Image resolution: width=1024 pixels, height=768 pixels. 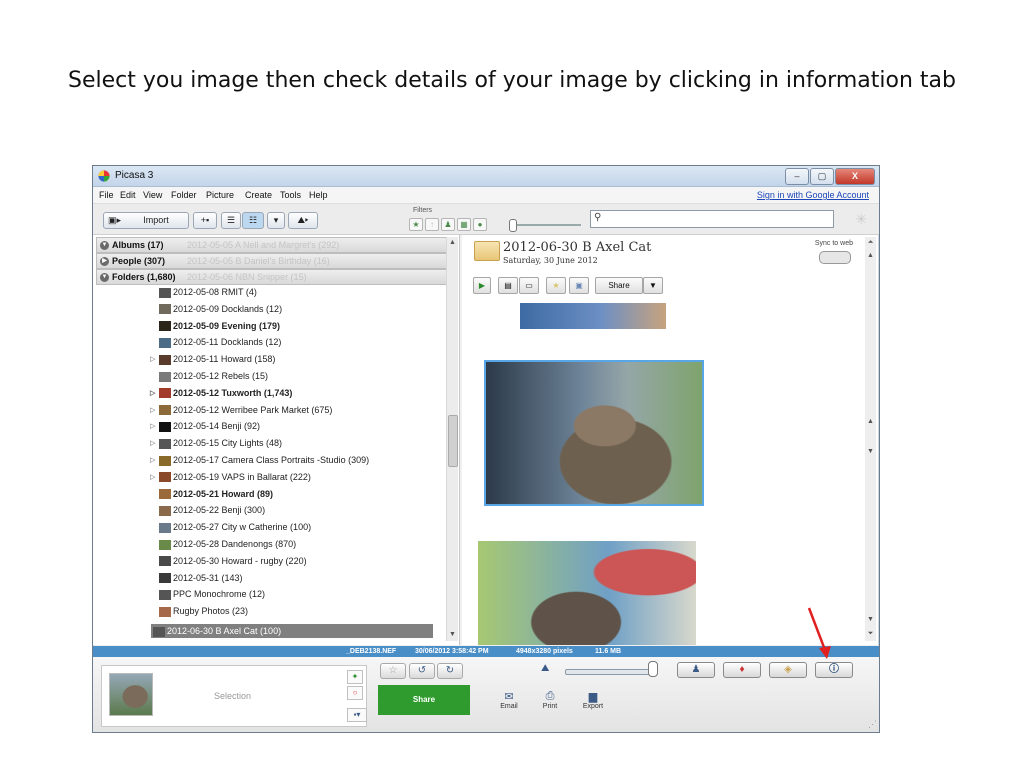 What do you see at coordinates (579, 285) in the screenshot?
I see `save-button: ▣` at bounding box center [579, 285].